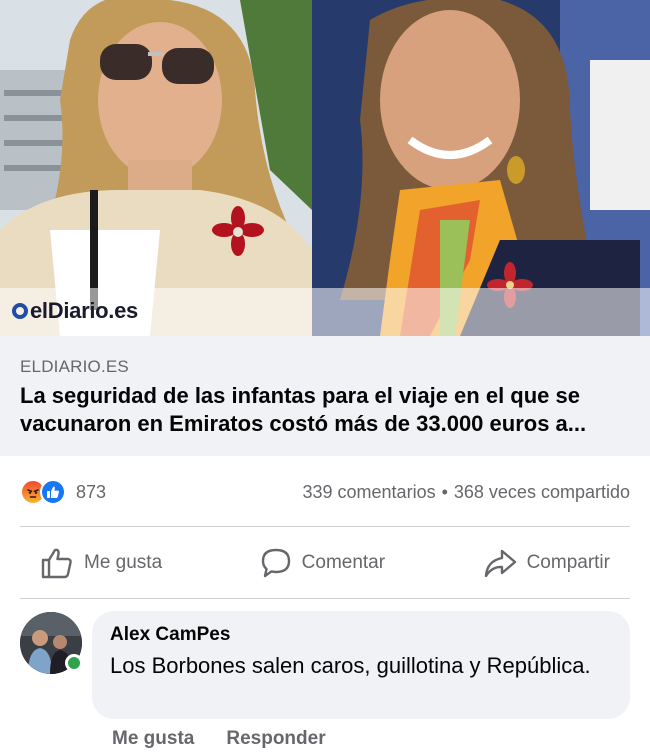 The height and width of the screenshot is (756, 650). What do you see at coordinates (275, 742) in the screenshot?
I see `comment-reply-button: Responder` at bounding box center [275, 742].